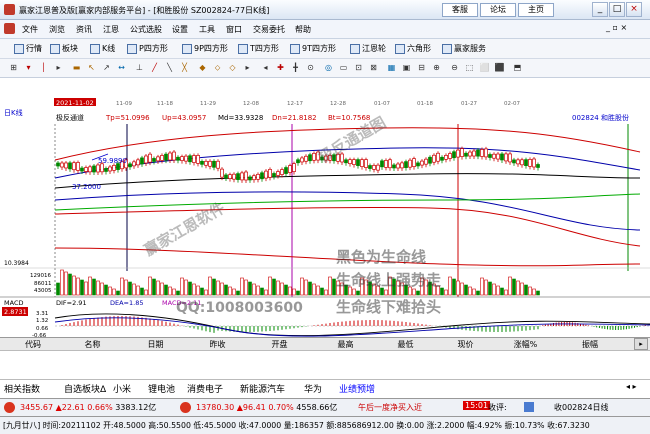 The height and width of the screenshot is (434, 650). What do you see at coordinates (111, 29) in the screenshot?
I see `menu-gann: 江恩` at bounding box center [111, 29].